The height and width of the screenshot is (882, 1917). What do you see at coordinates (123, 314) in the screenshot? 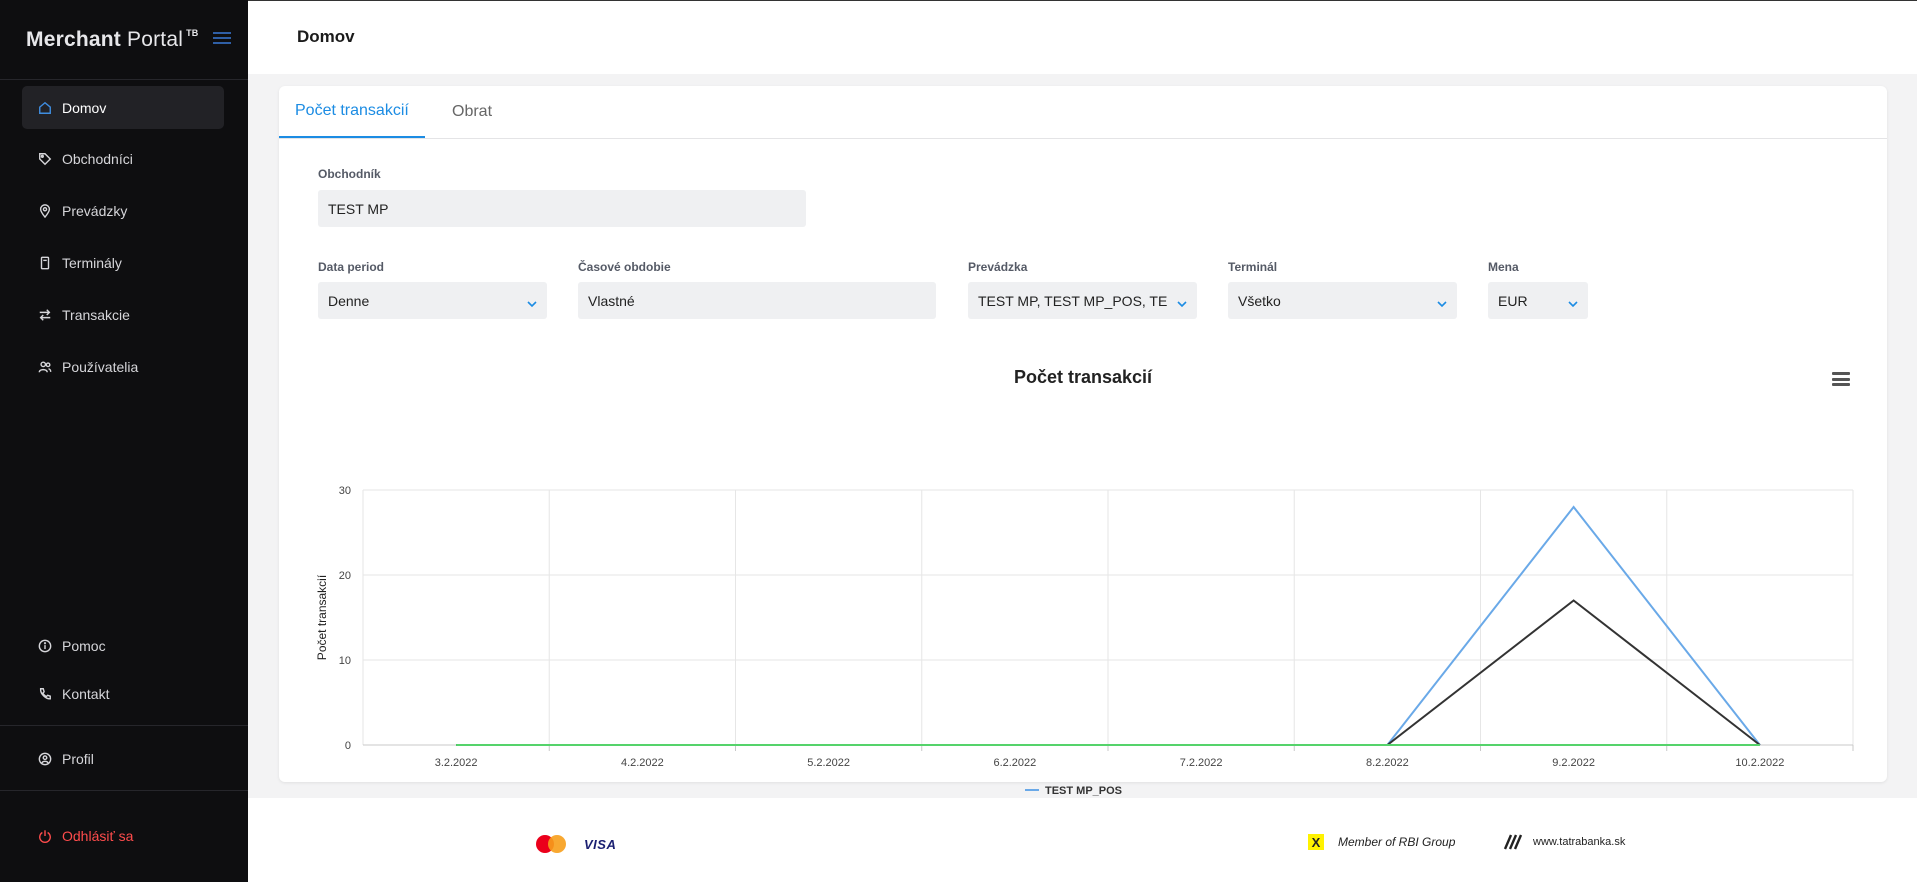
I see `sidebar-item-transakcie: Transakcie` at bounding box center [123, 314].